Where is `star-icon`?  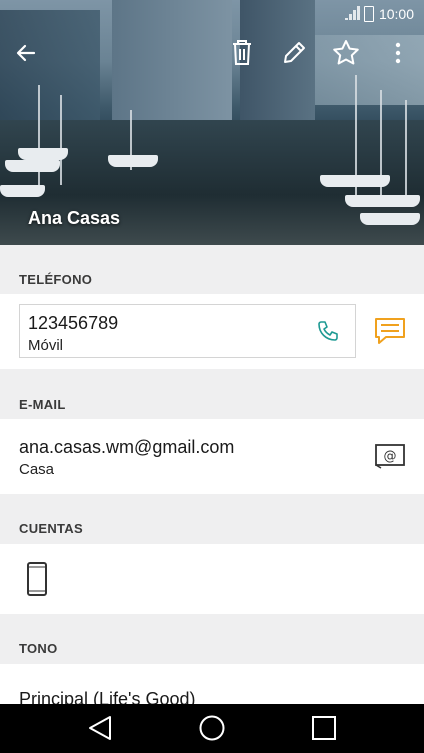 star-icon is located at coordinates (346, 52).